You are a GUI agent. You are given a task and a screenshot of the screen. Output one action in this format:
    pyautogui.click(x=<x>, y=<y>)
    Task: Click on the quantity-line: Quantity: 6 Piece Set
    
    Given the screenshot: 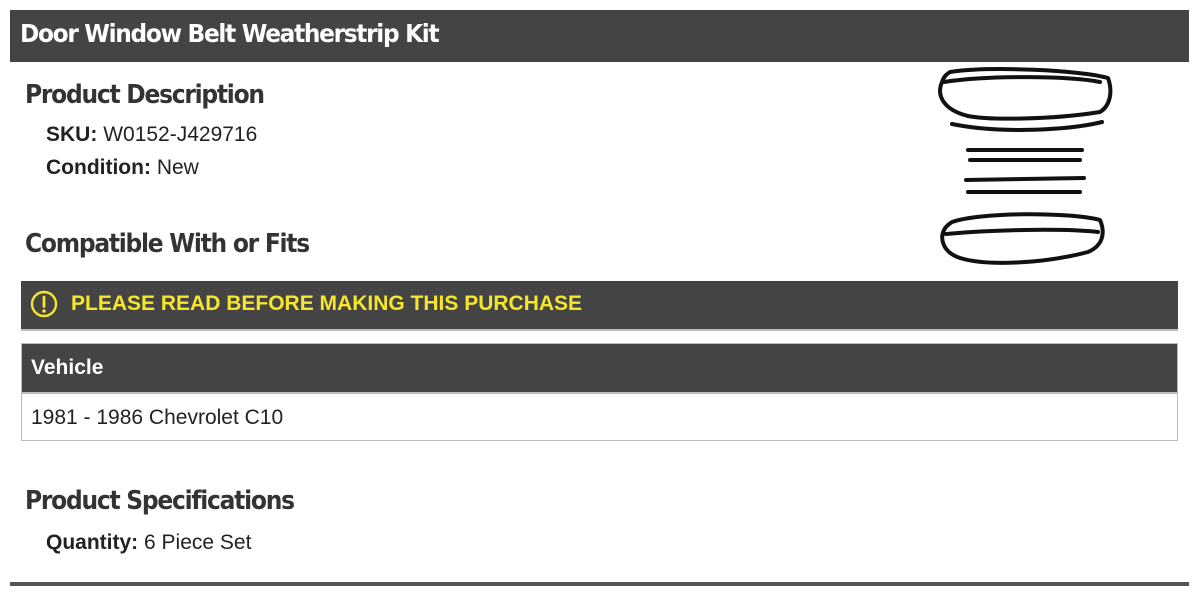 What is the action you would take?
    pyautogui.click(x=148, y=543)
    